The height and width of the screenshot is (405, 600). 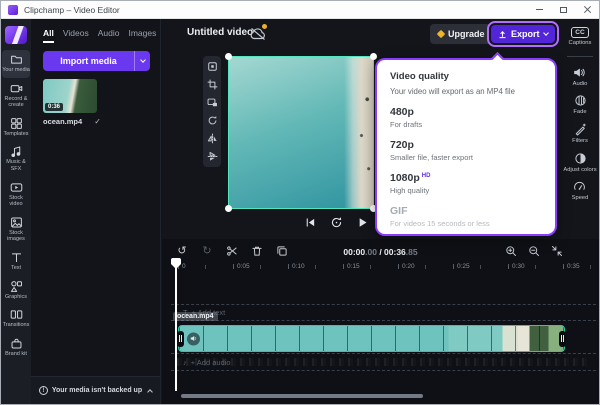 What do you see at coordinates (441, 34) in the screenshot?
I see `diamond-icon` at bounding box center [441, 34].